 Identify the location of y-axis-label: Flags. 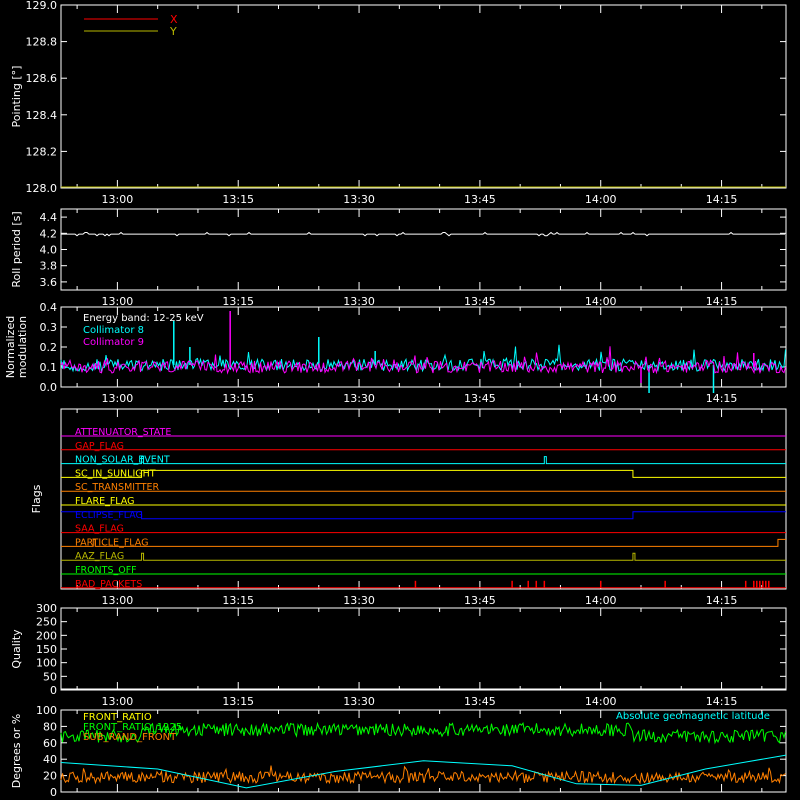
(36, 498).